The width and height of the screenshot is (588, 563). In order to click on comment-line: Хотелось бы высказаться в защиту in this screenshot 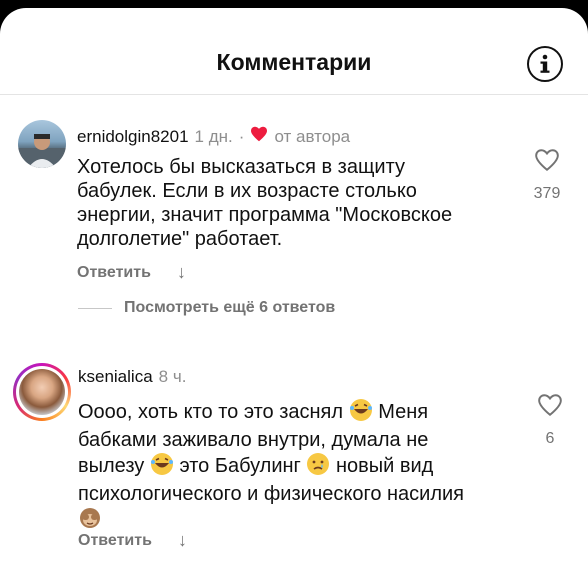, I will do `click(241, 167)`.